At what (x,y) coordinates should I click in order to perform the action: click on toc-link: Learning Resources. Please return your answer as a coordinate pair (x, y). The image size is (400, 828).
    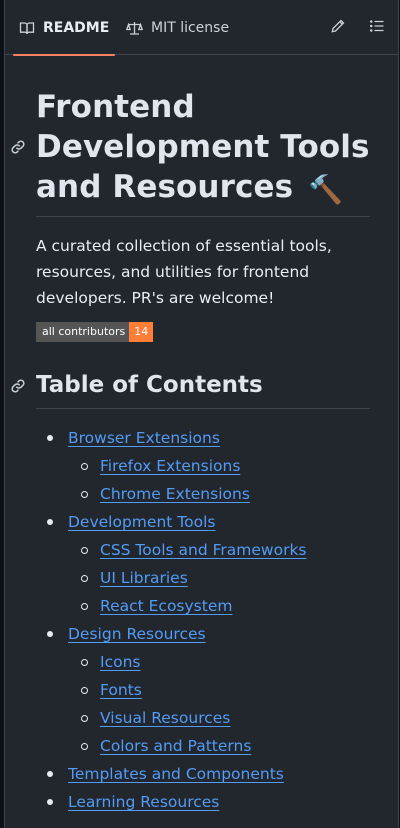
    Looking at the image, I should click on (143, 802).